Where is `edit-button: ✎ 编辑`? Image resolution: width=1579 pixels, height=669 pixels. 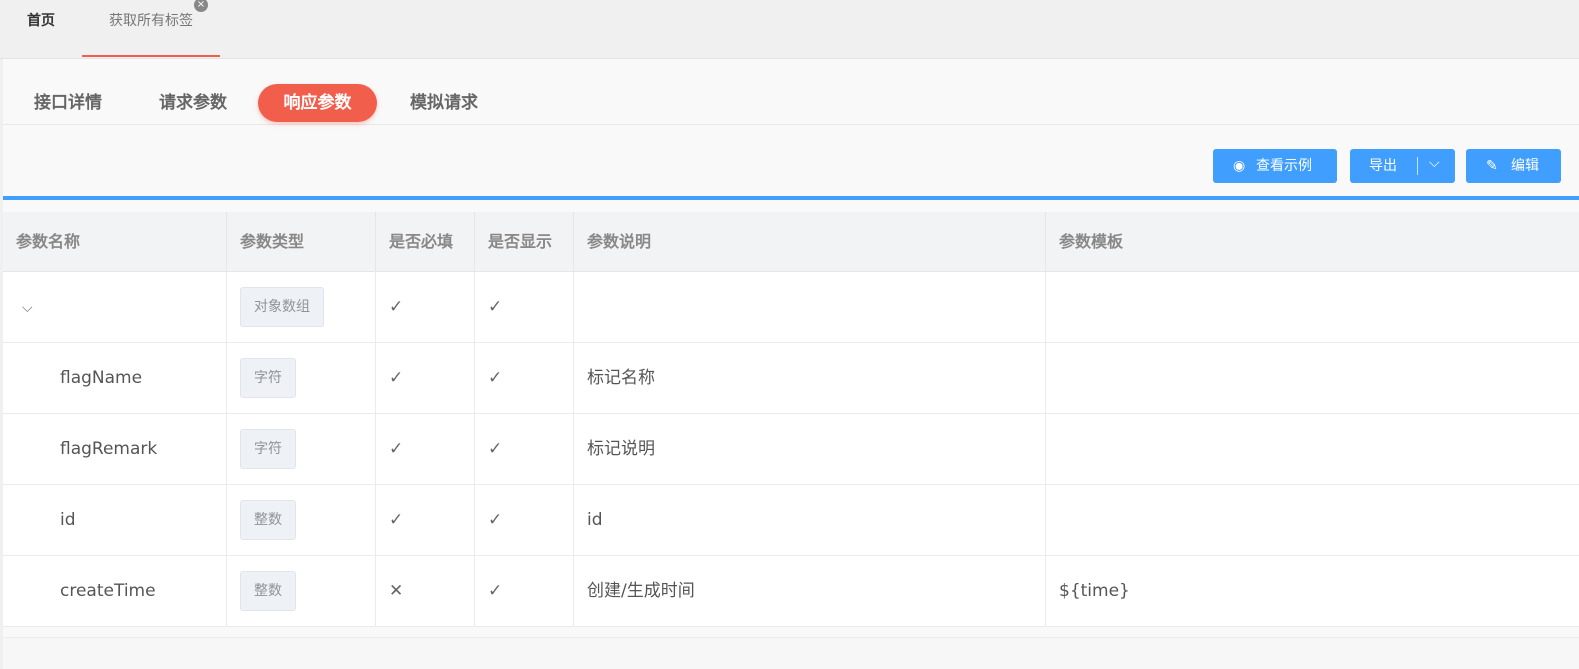 edit-button: ✎ 编辑 is located at coordinates (1513, 166).